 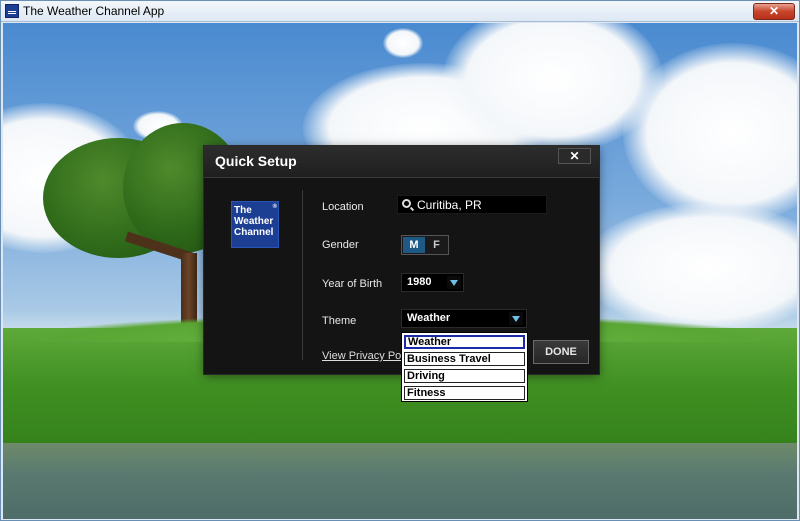 I want to click on theme-dropdown-list: Weather Business Travel Driving Fitness, so click(x=464, y=367).